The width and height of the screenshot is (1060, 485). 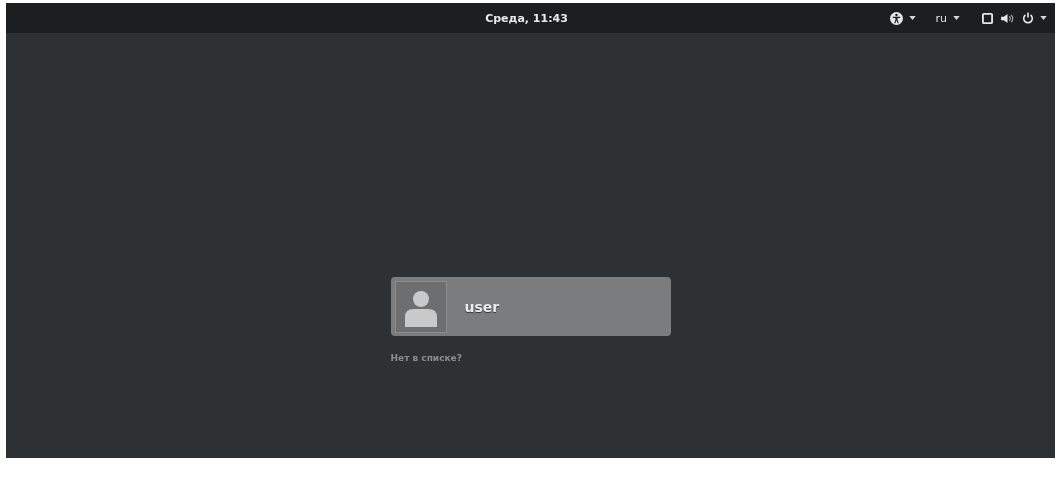 What do you see at coordinates (420, 306) in the screenshot?
I see `avatar-icon` at bounding box center [420, 306].